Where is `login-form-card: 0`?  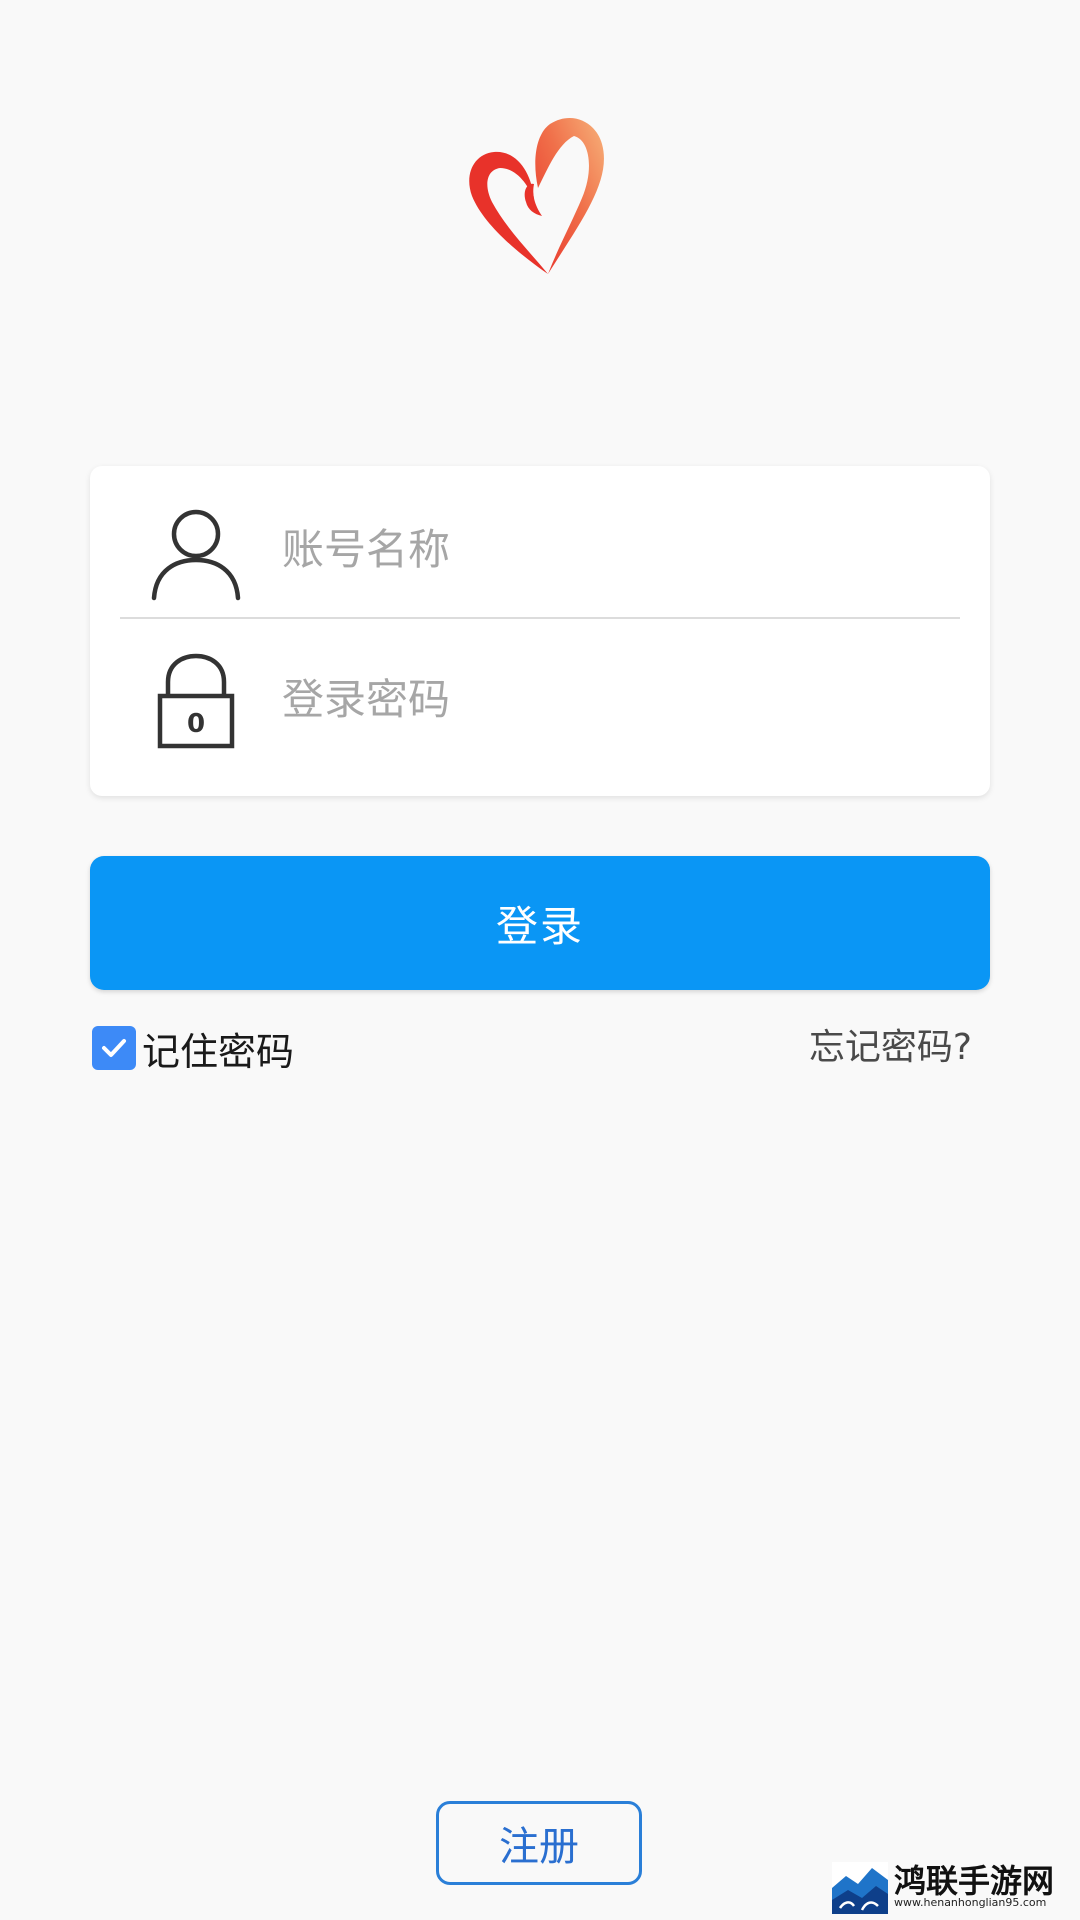 login-form-card: 0 is located at coordinates (540, 631).